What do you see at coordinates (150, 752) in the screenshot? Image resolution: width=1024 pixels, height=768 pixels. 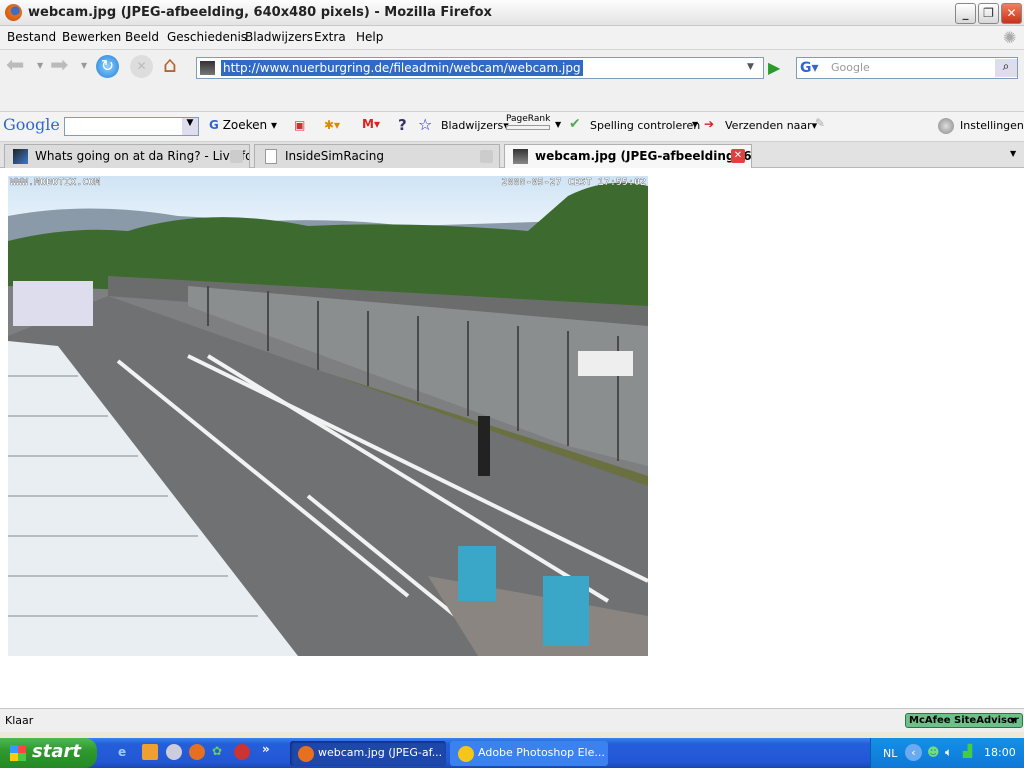 I see `quicklaunch-icon` at bounding box center [150, 752].